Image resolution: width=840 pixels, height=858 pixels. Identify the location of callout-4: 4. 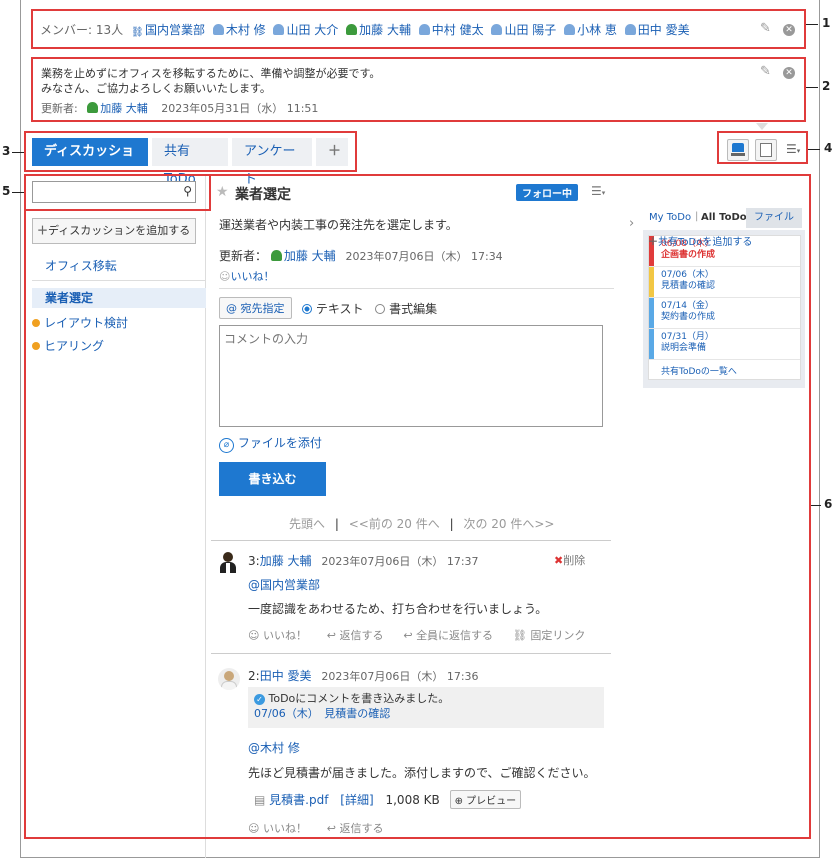
(828, 148).